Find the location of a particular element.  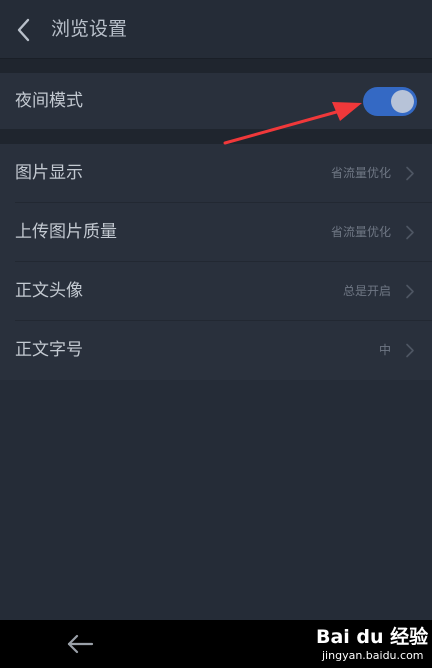

toggle-knob is located at coordinates (402, 101).